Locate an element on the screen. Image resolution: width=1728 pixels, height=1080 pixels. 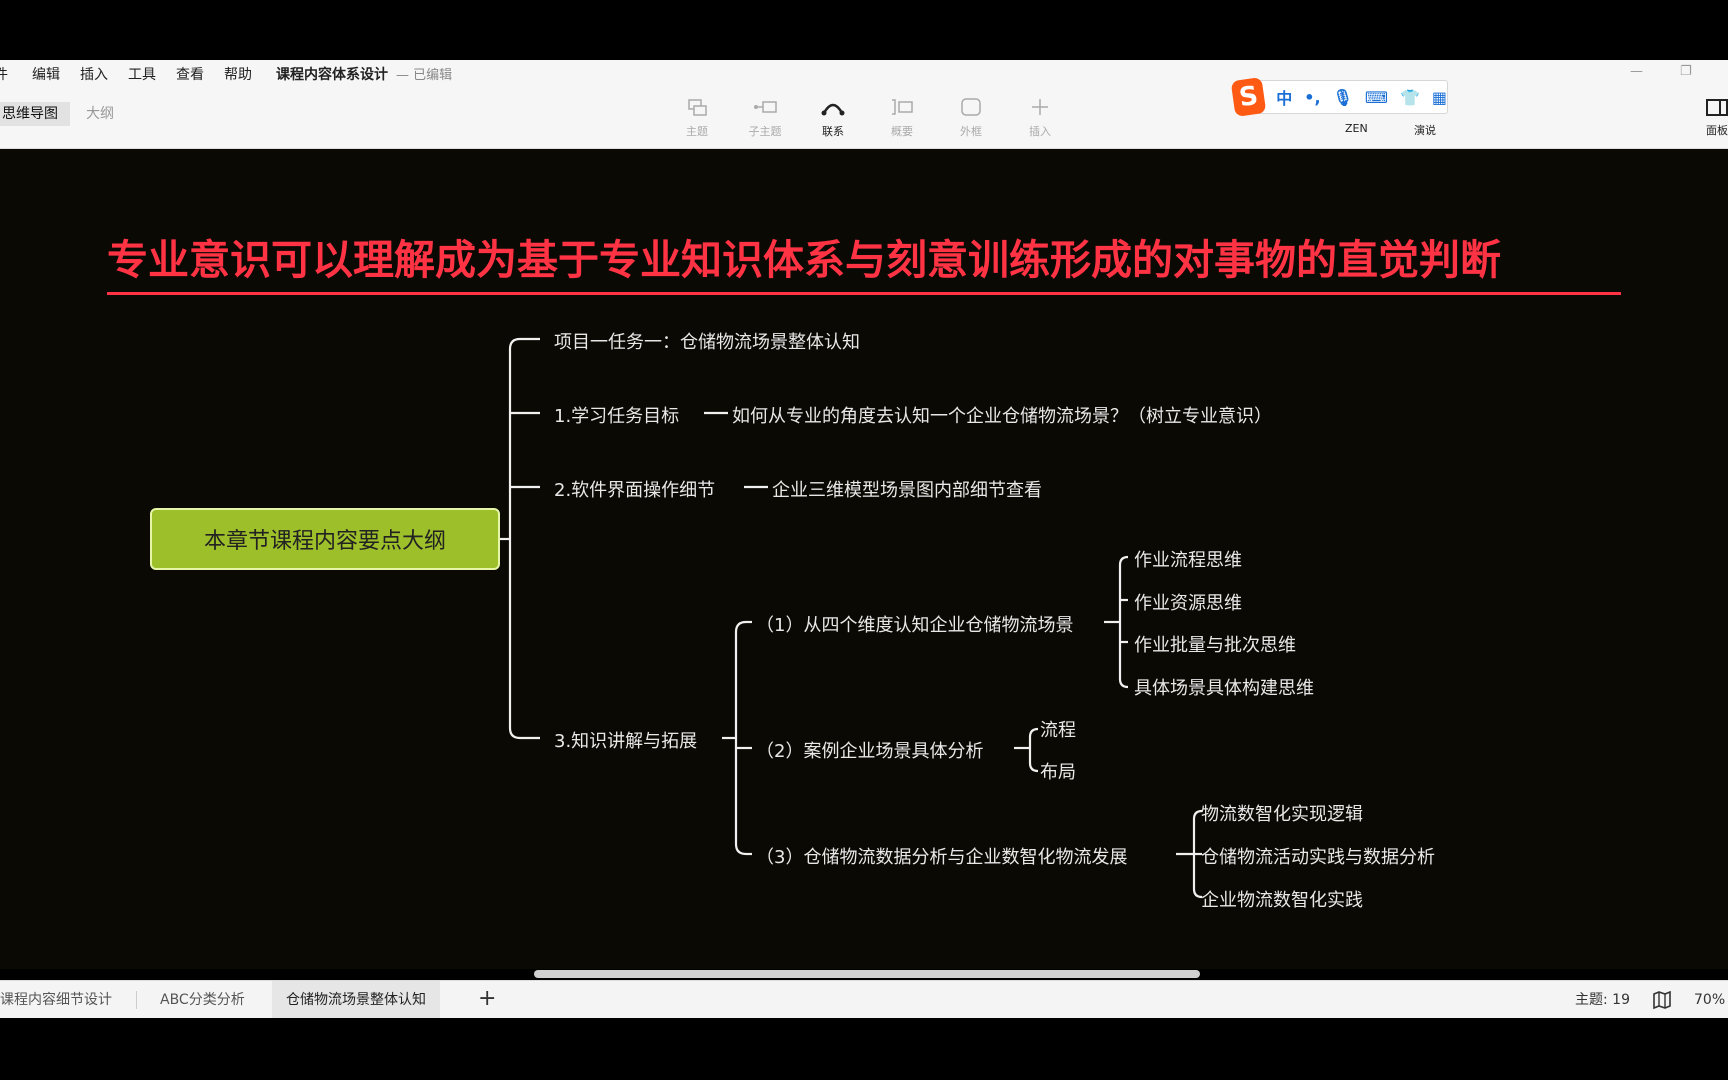
microphone-icon: 🎙 is located at coordinates (1343, 97).